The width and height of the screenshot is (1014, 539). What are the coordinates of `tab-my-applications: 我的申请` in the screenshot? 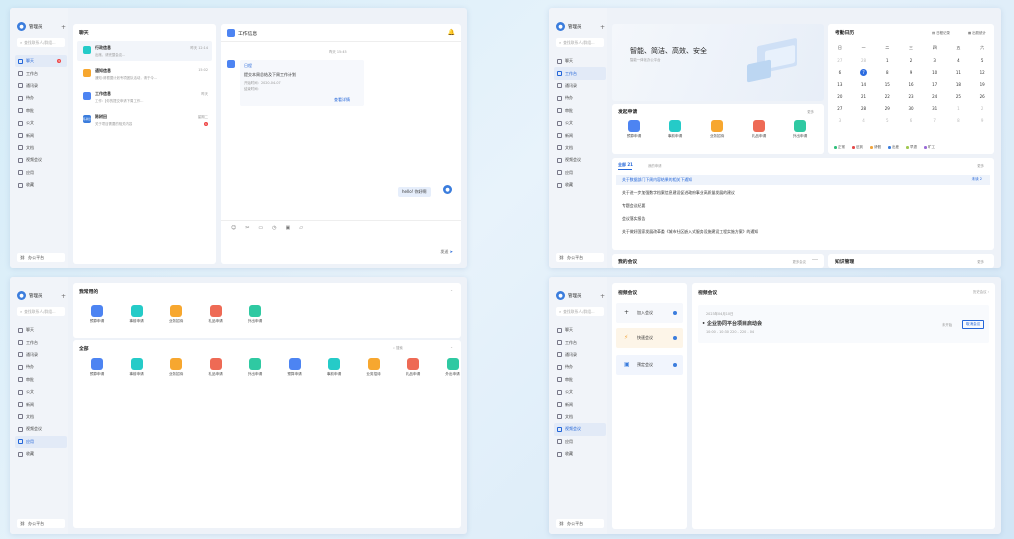 It's located at (655, 165).